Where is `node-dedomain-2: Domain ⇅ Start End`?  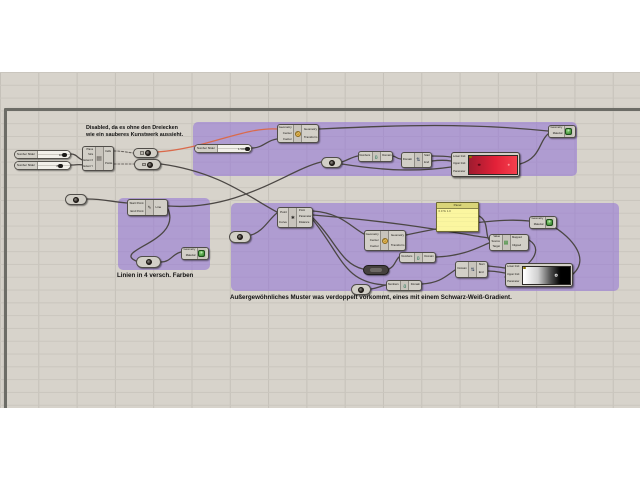 node-dedomain-2: Domain ⇅ Start End is located at coordinates (471, 269).